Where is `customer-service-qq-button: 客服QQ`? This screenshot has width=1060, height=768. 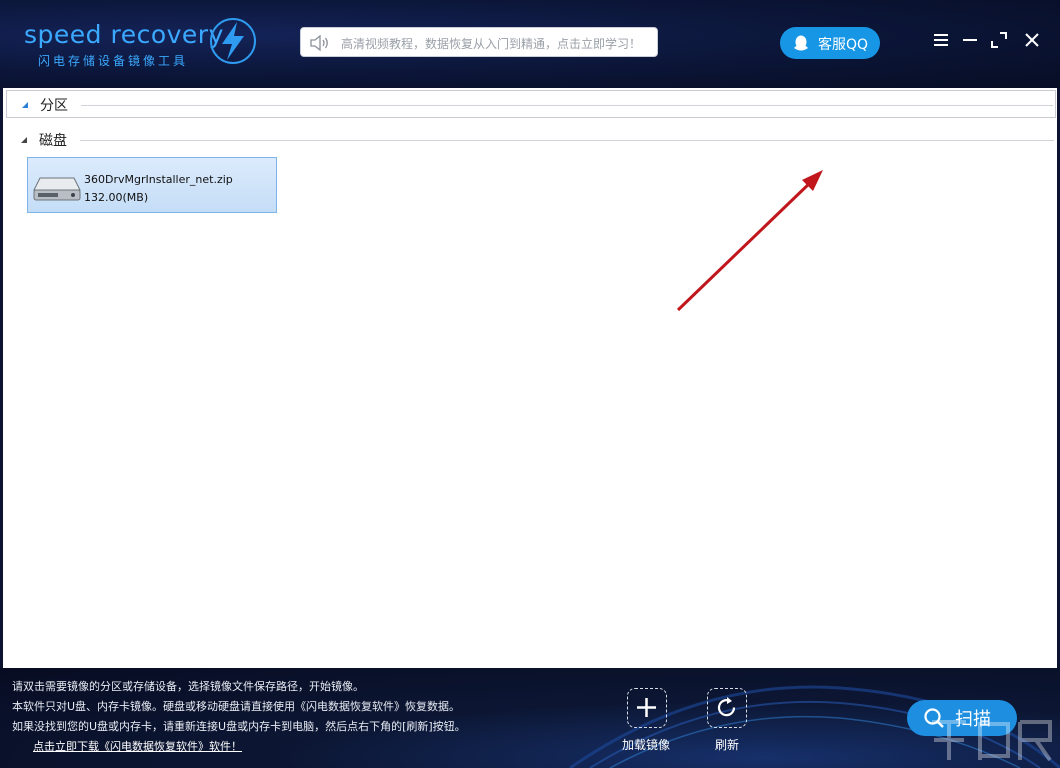
customer-service-qq-button: 客服QQ is located at coordinates (830, 43).